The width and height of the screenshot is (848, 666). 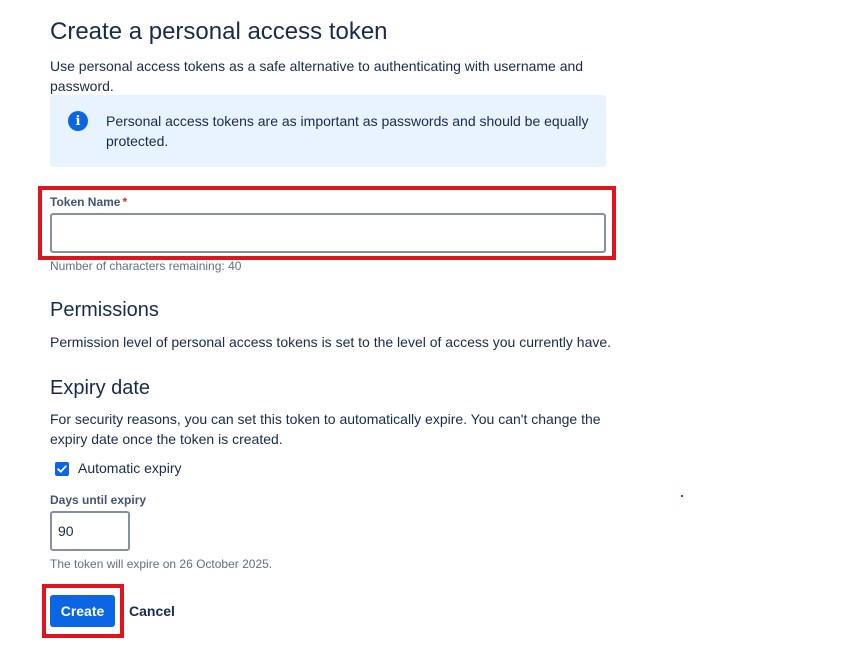 What do you see at coordinates (89, 202) in the screenshot?
I see `token-name-label: Token Name *` at bounding box center [89, 202].